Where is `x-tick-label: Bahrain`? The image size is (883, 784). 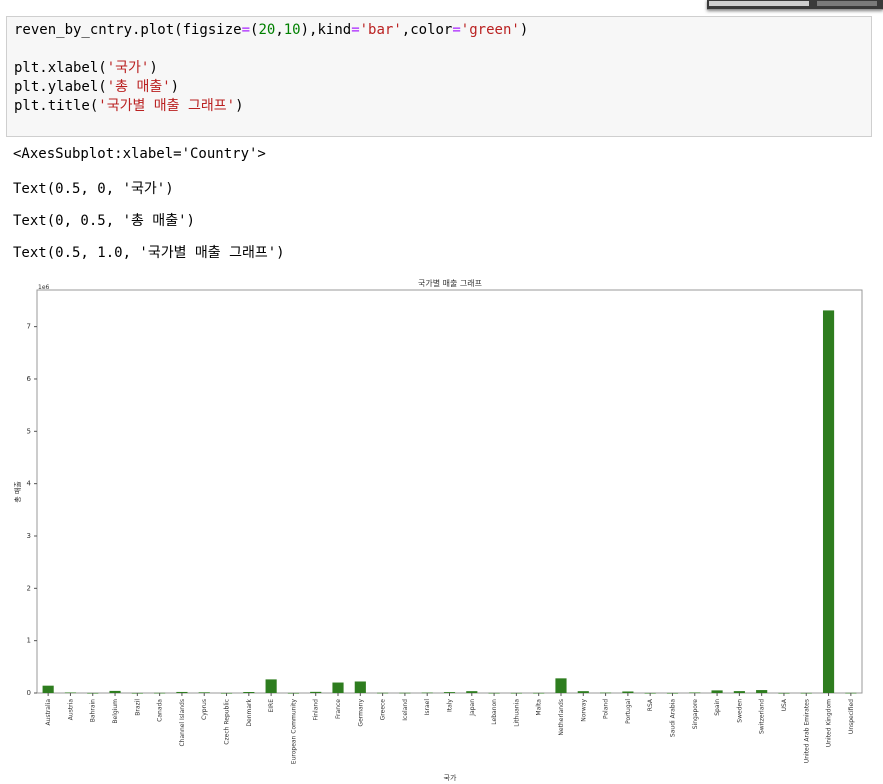
x-tick-label: Bahrain is located at coordinates (93, 710).